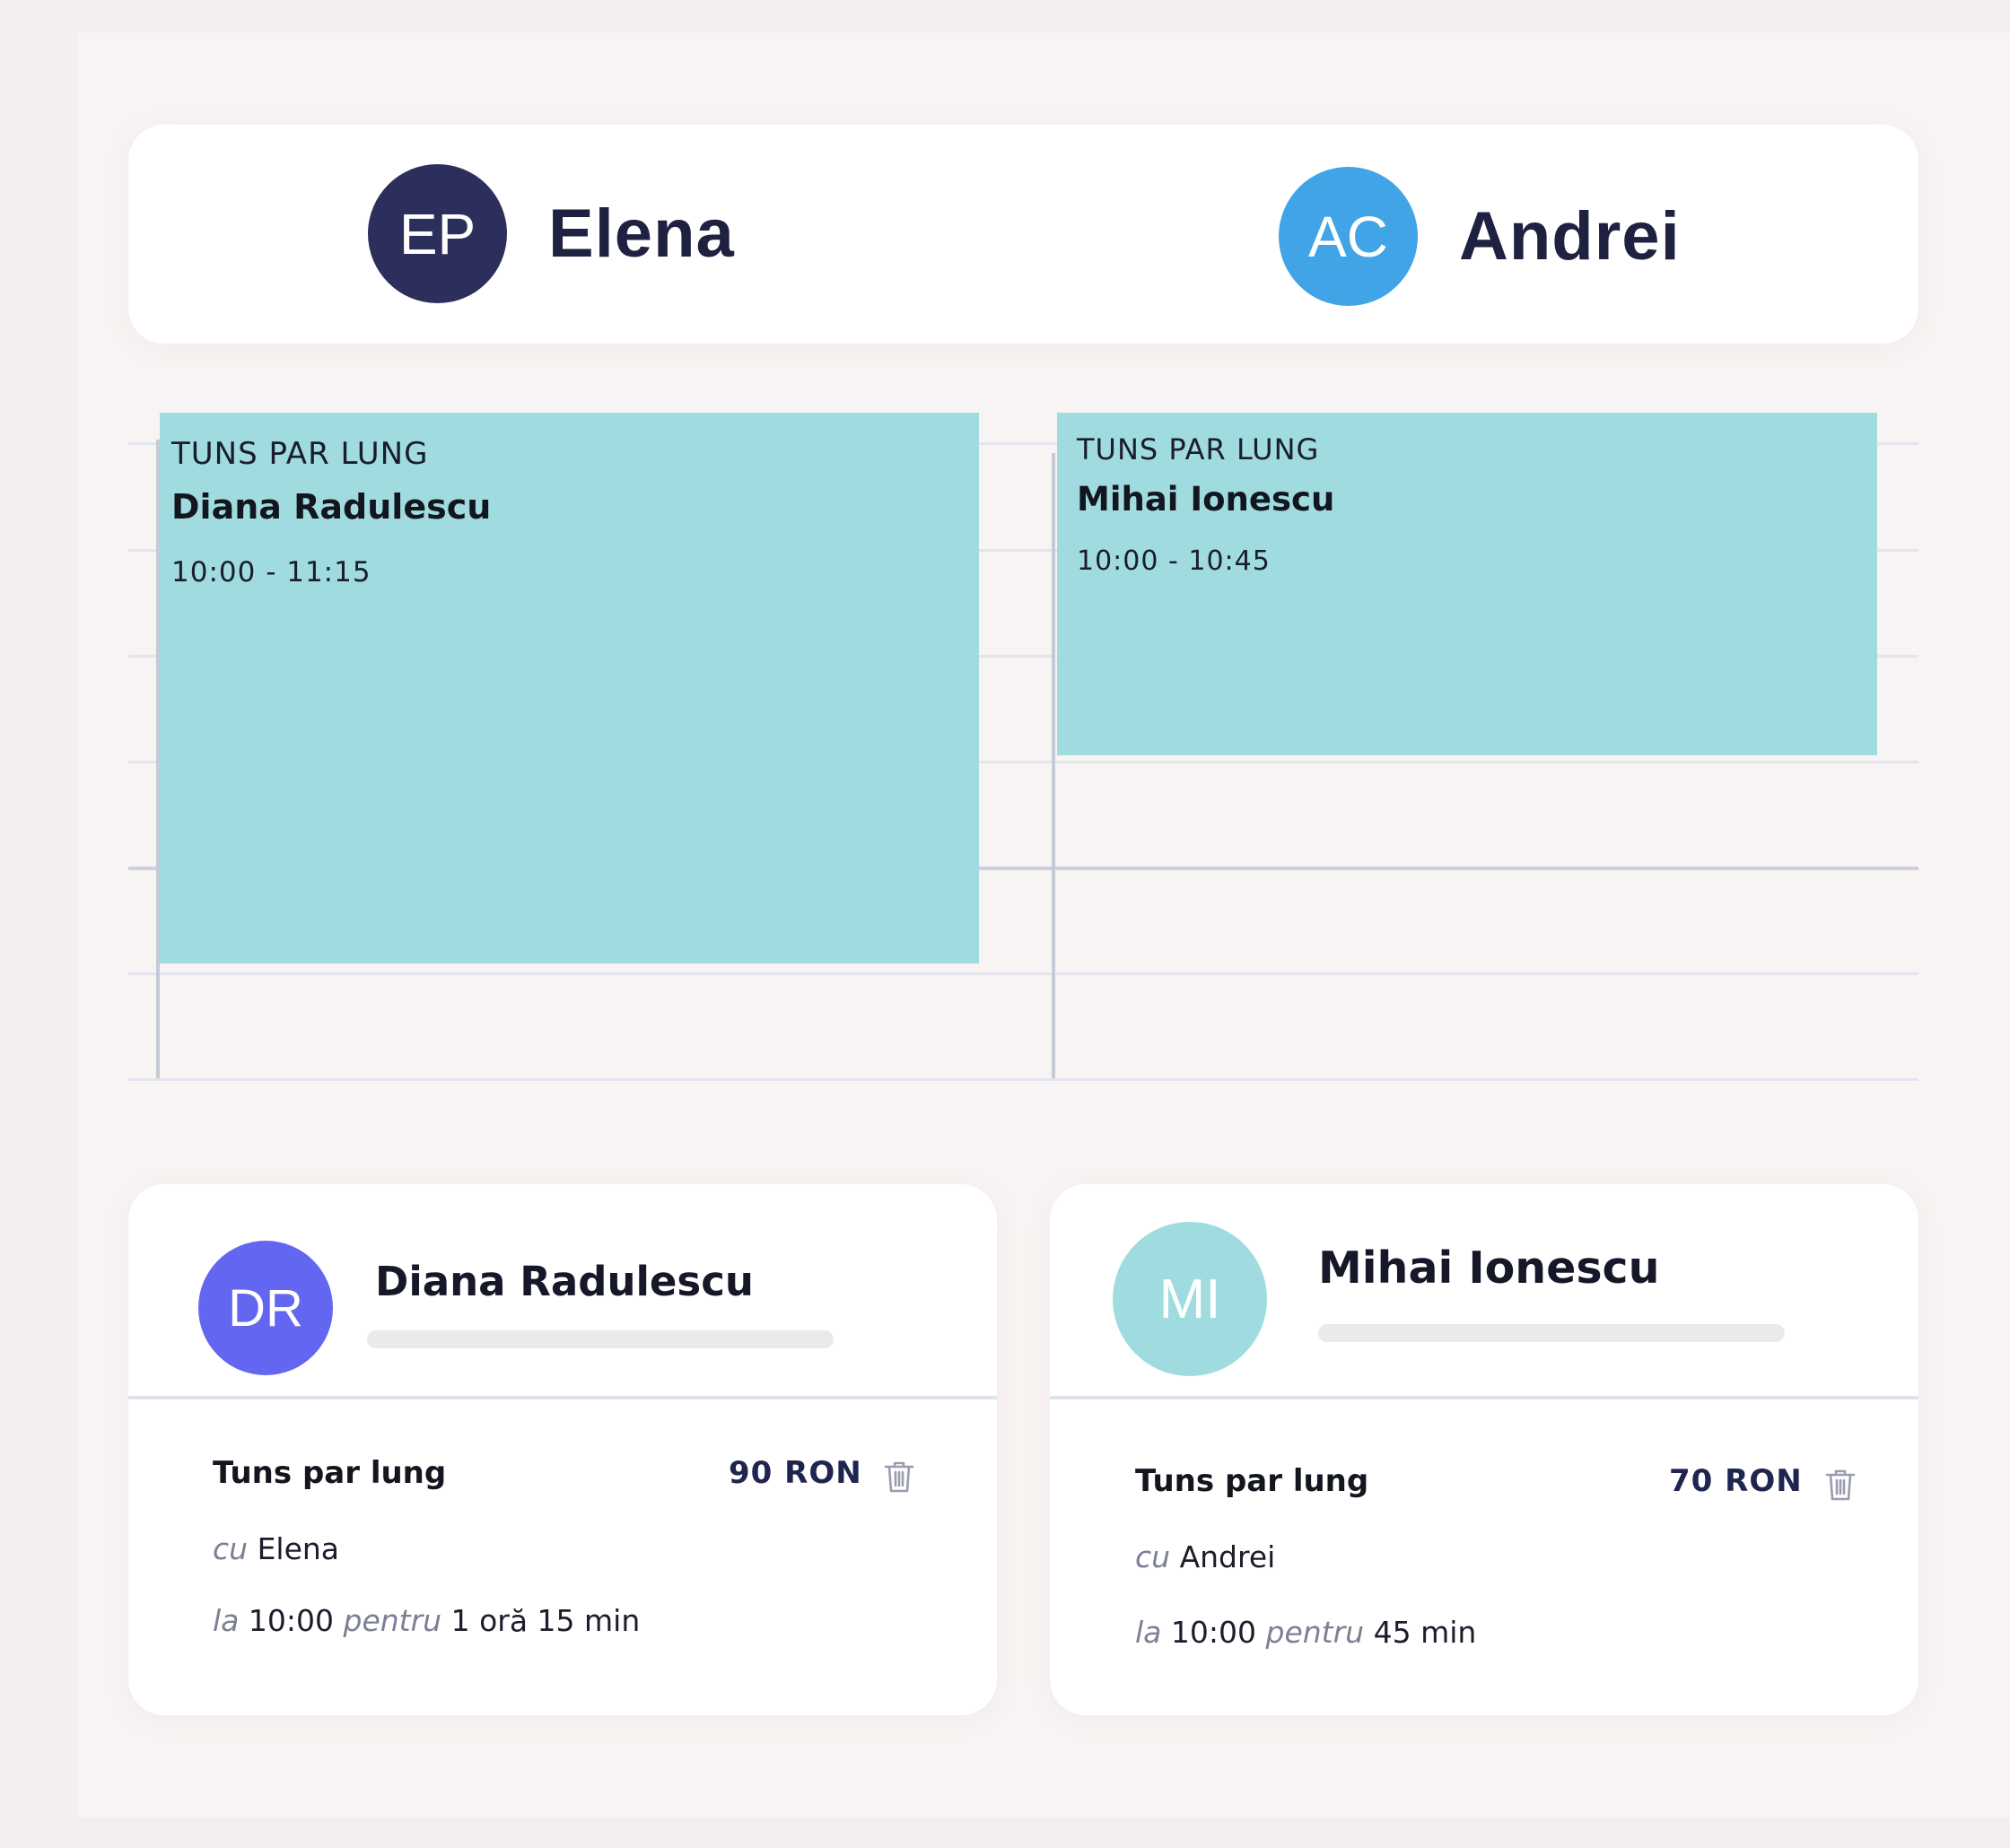 The image size is (2010, 1848). What do you see at coordinates (1228, 1556) in the screenshot?
I see `booking-staff: Andrei` at bounding box center [1228, 1556].